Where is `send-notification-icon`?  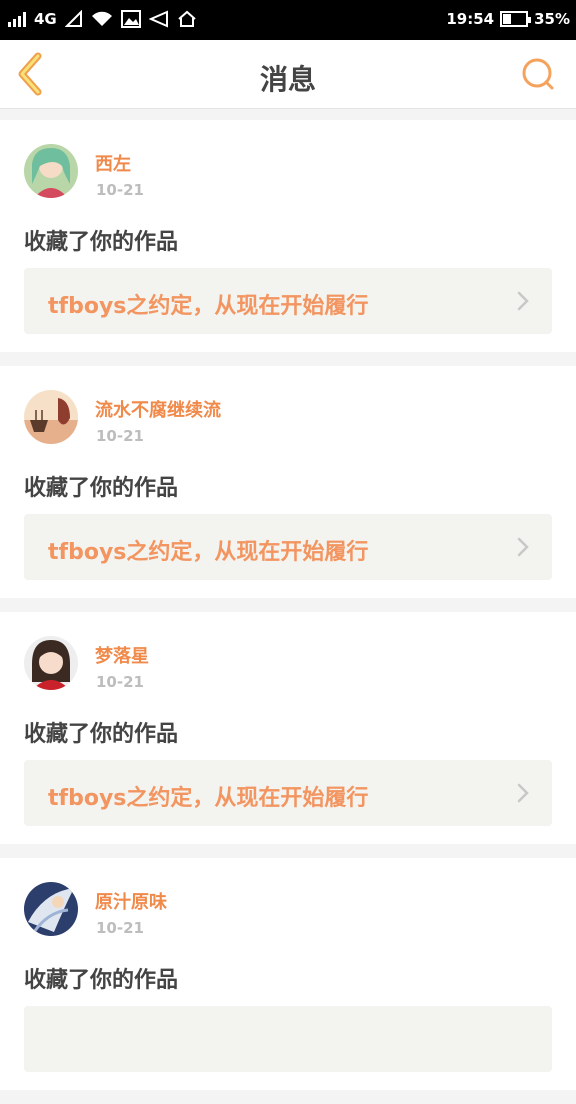 send-notification-icon is located at coordinates (158, 19).